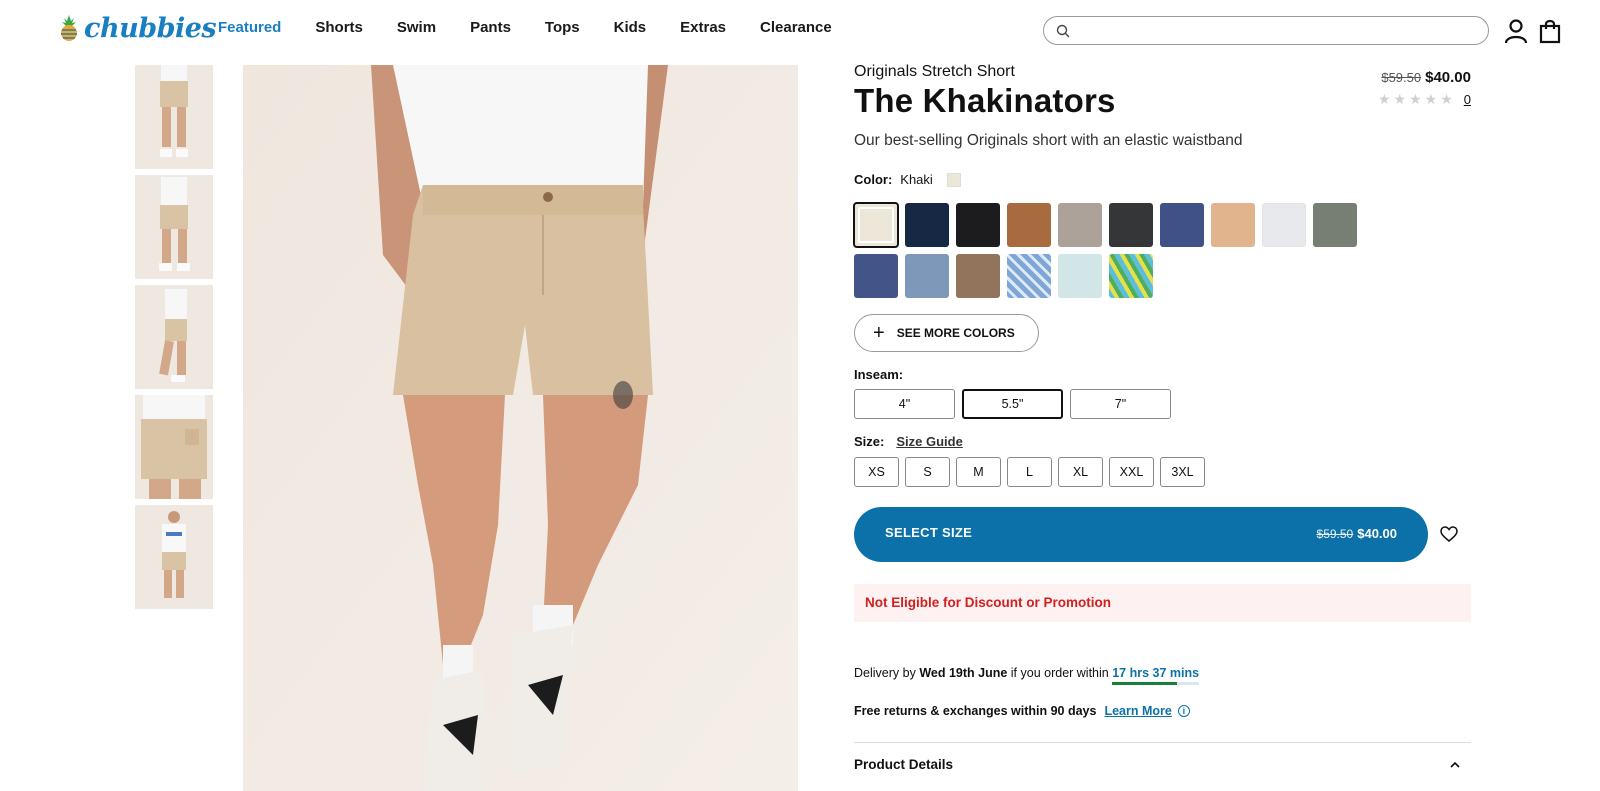 Image resolution: width=1600 pixels, height=791 pixels. What do you see at coordinates (1377, 533) in the screenshot?
I see `button-sale-price: $40.00` at bounding box center [1377, 533].